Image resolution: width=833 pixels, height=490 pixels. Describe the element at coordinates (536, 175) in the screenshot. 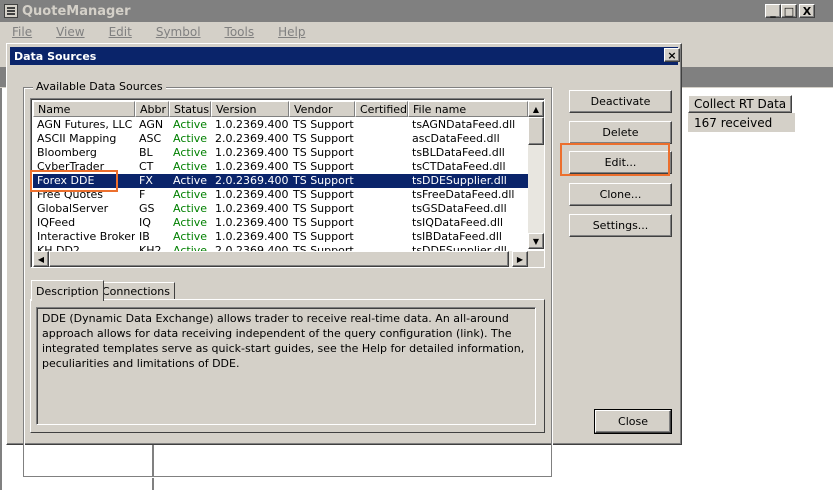

I see `vertical-scrollbar: ▲ ▼` at that location.